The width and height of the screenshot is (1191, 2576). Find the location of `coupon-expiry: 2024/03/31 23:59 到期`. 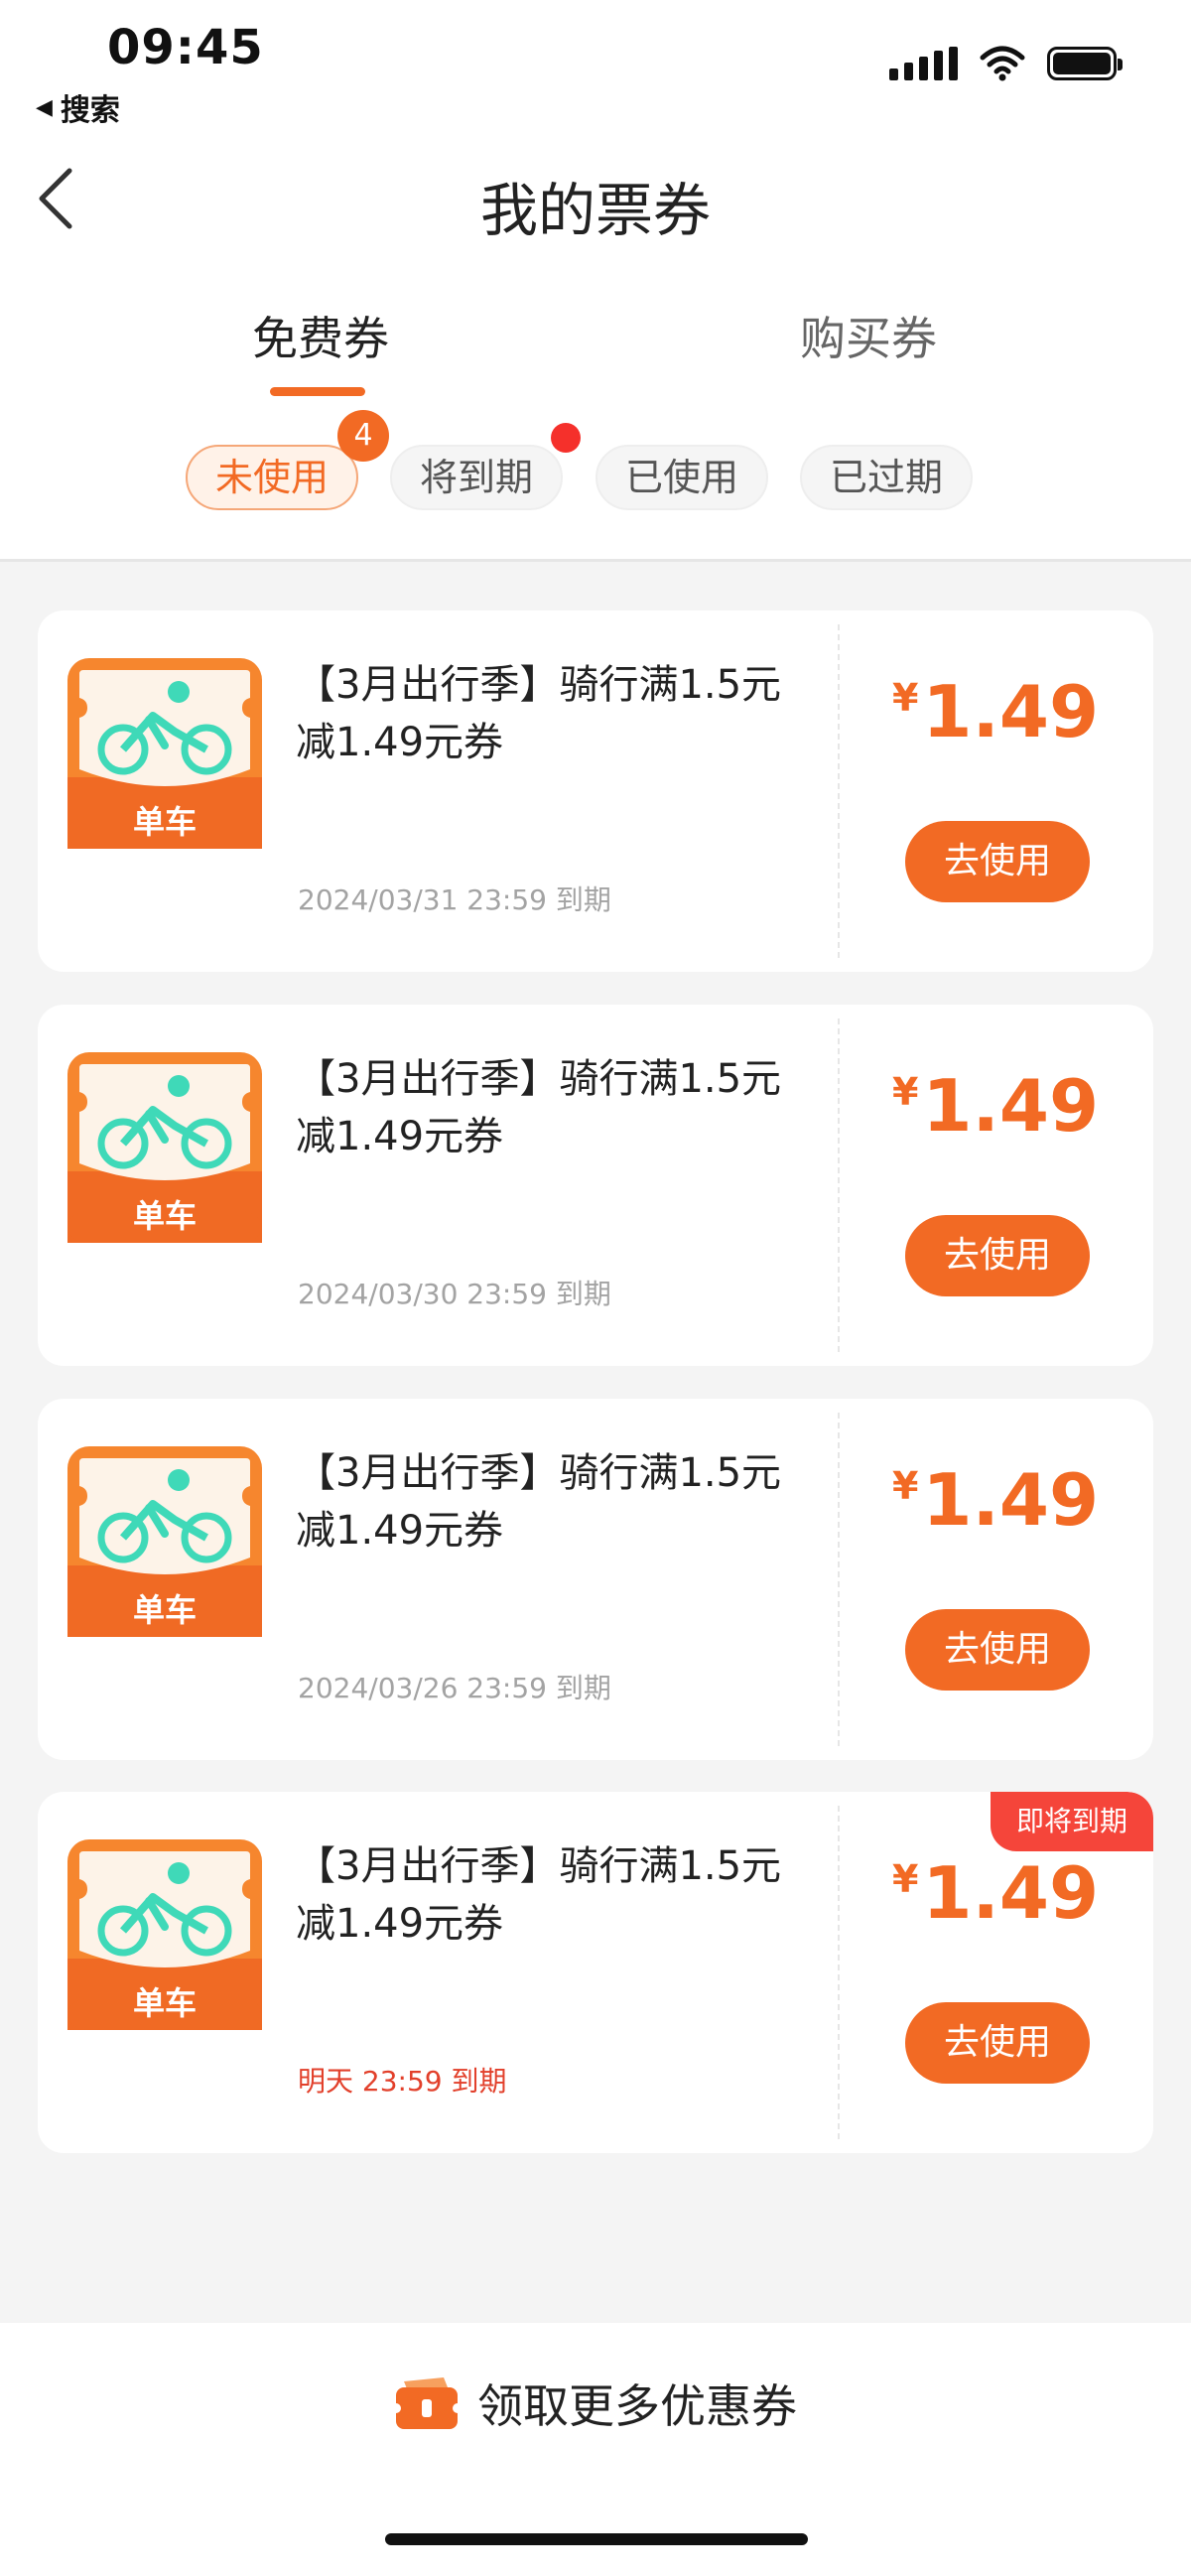

coupon-expiry: 2024/03/31 23:59 到期 is located at coordinates (454, 899).